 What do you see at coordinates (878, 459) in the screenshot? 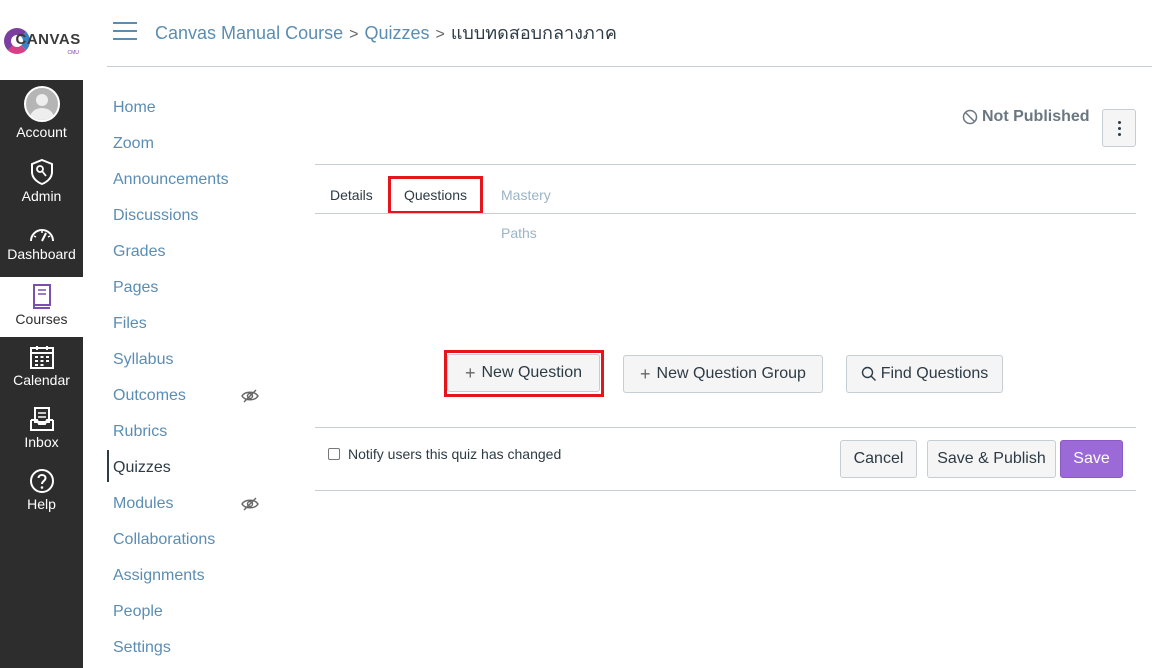
I see `cancel-button: Cancel` at bounding box center [878, 459].